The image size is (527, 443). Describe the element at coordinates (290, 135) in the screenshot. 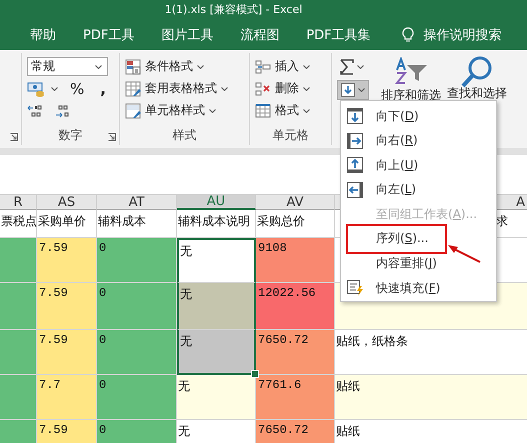

I see `group-label: 单元格` at that location.